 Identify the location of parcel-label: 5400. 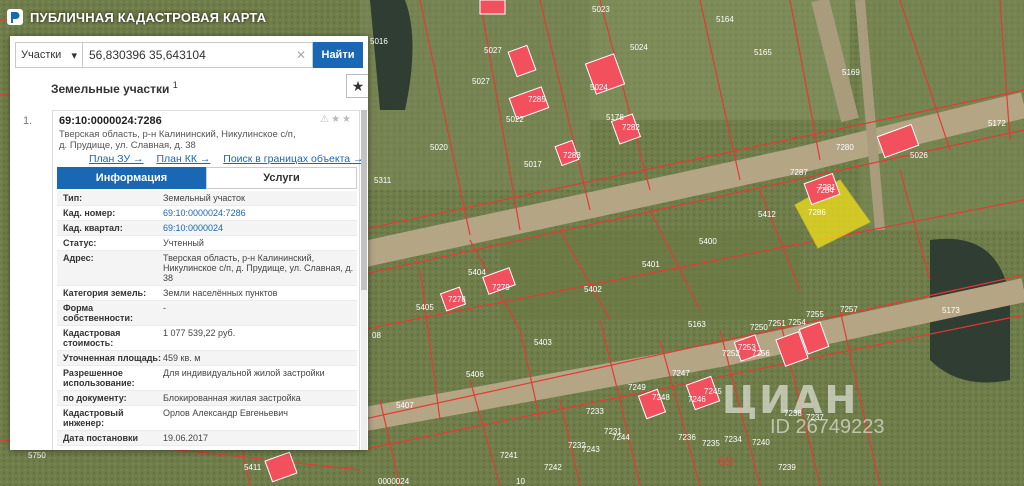
(708, 241).